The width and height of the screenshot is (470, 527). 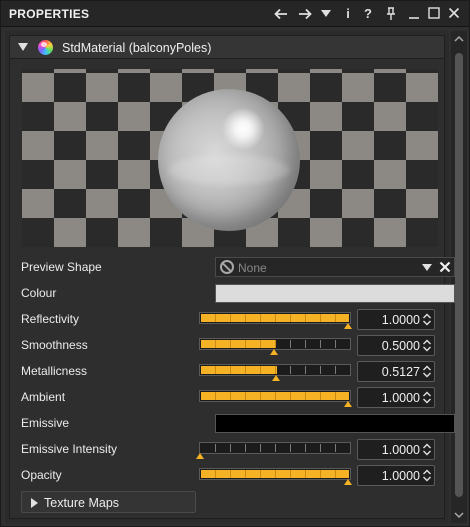 I want to click on emissive-intensity-row: Emissive Intensity 1.0000, so click(x=238, y=449).